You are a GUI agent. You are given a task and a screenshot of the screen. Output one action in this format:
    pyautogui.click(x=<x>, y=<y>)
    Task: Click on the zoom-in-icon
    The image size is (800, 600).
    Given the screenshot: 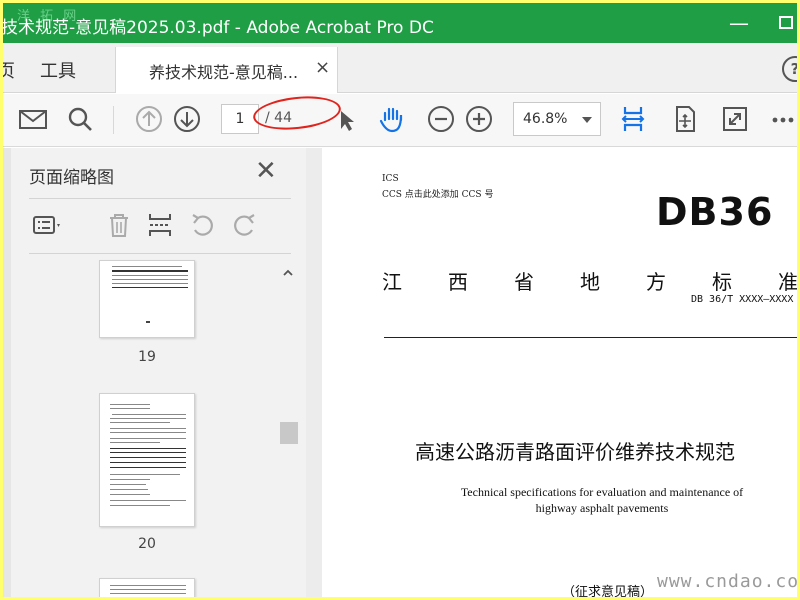 What is the action you would take?
    pyautogui.click(x=479, y=119)
    